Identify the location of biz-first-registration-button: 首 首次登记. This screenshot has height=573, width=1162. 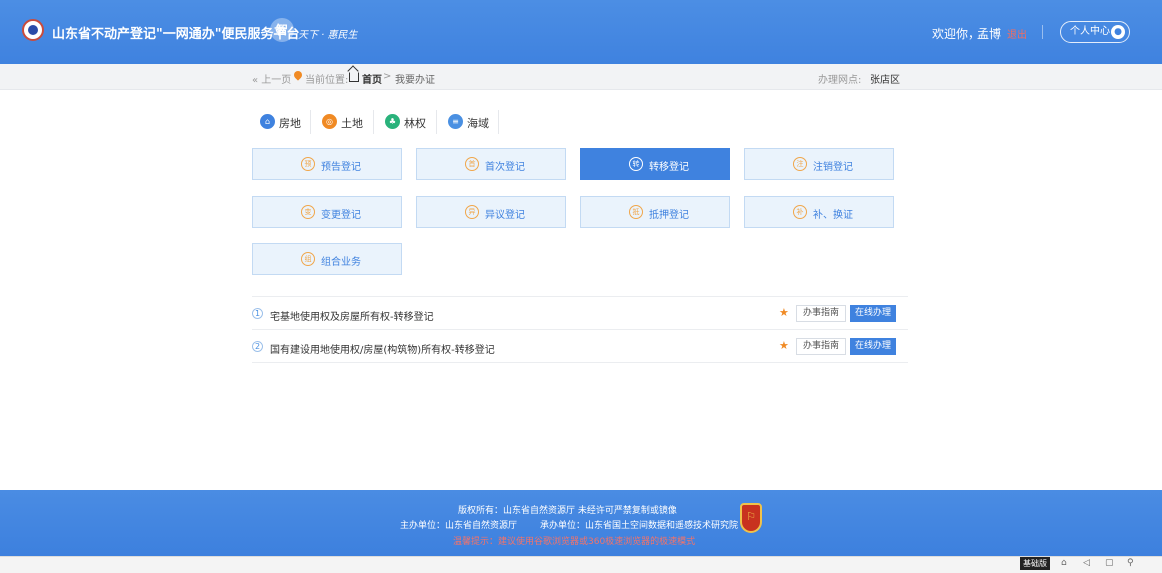
(491, 164).